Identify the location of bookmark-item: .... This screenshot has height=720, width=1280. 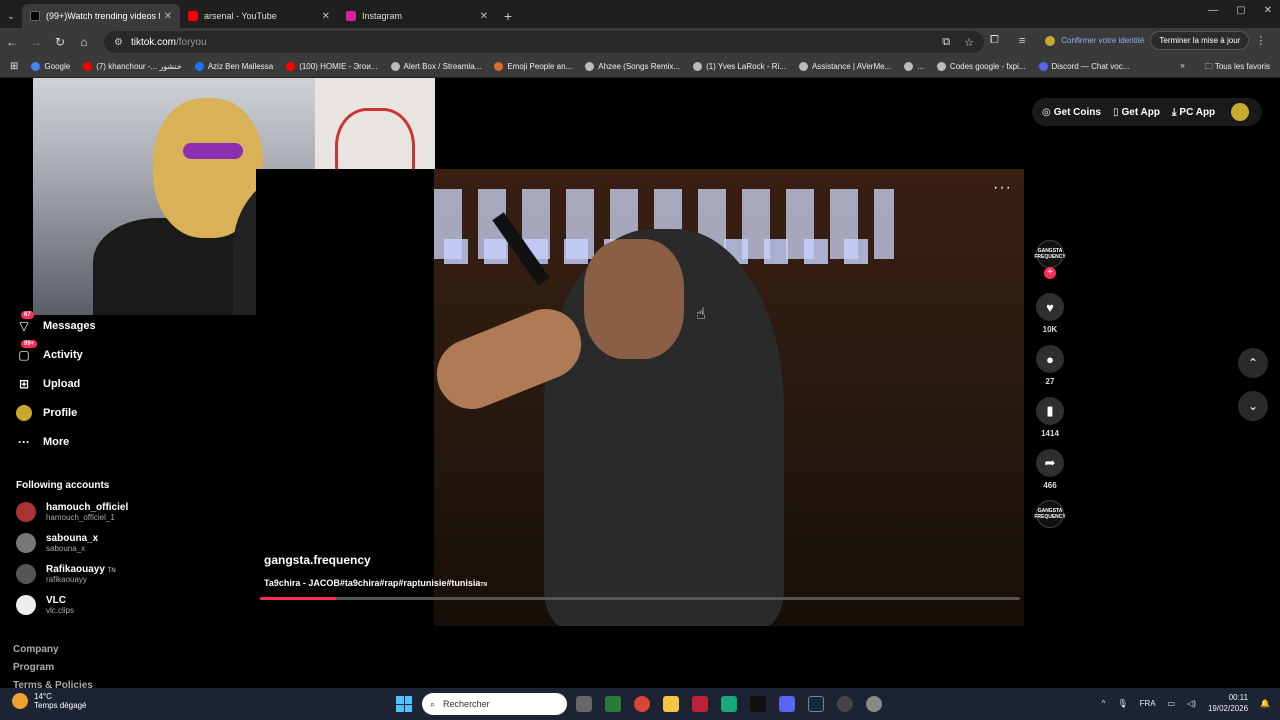
(914, 66).